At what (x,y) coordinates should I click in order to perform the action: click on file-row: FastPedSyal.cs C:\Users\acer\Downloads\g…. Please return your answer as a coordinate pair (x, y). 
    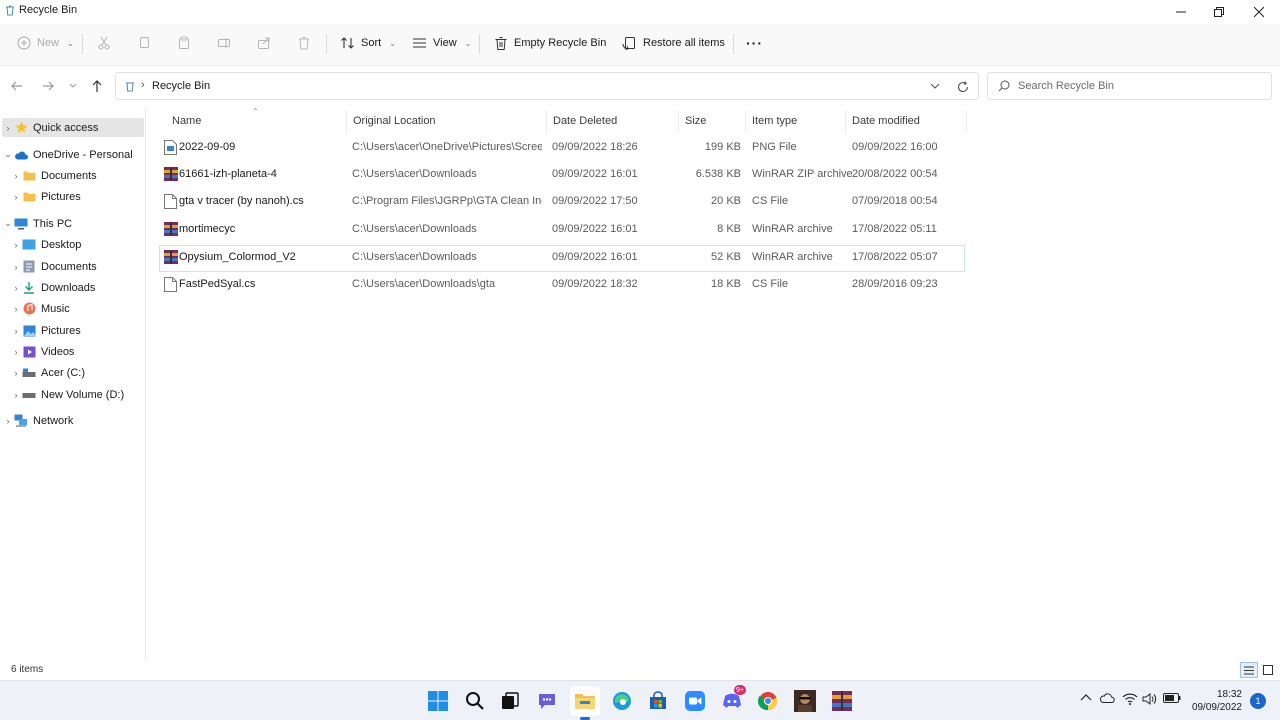
    Looking at the image, I should click on (562, 285).